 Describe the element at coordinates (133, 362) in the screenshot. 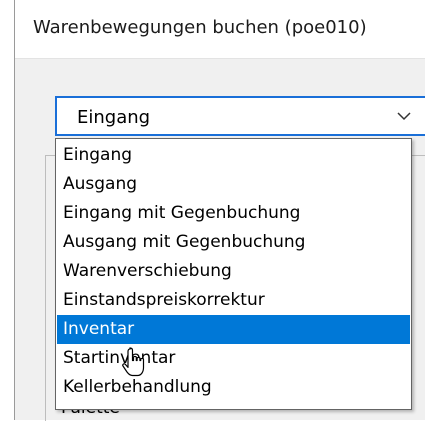

I see `mouse-pointer-icon` at that location.